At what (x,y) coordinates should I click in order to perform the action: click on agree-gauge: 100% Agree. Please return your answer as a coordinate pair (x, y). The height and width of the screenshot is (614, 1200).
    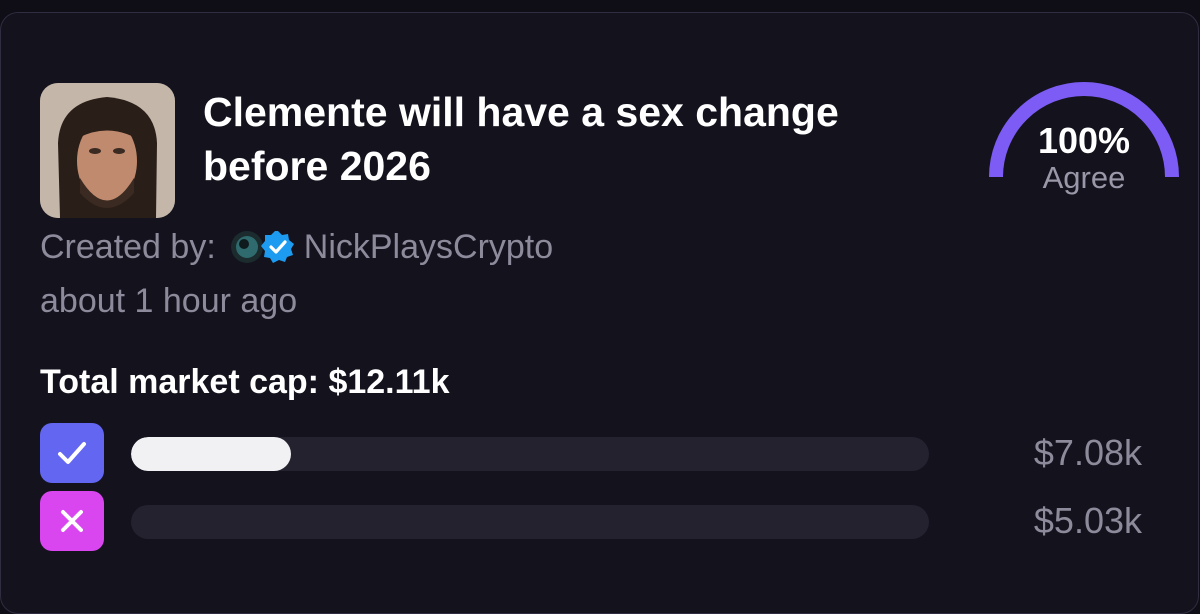
    Looking at the image, I should click on (1084, 137).